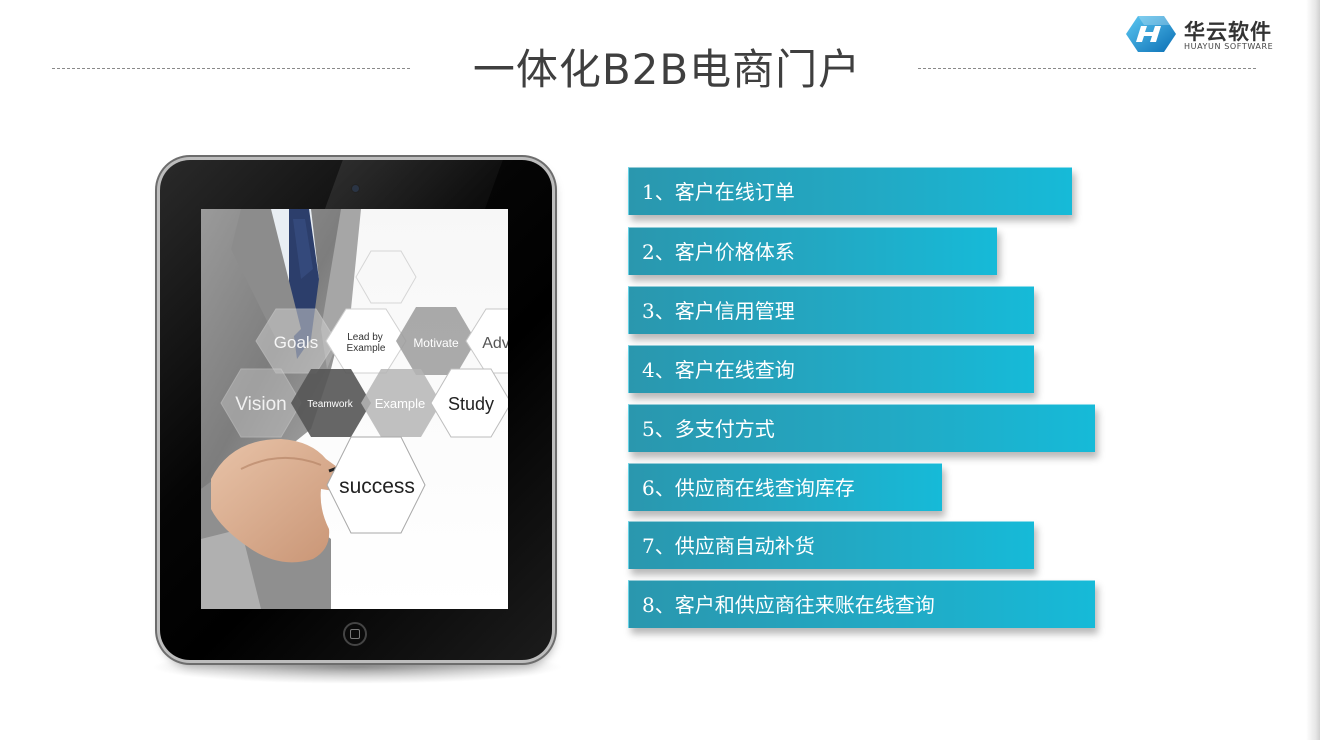 This screenshot has width=1320, height=740. Describe the element at coordinates (471, 404) in the screenshot. I see `screen-word-study: Study` at that location.